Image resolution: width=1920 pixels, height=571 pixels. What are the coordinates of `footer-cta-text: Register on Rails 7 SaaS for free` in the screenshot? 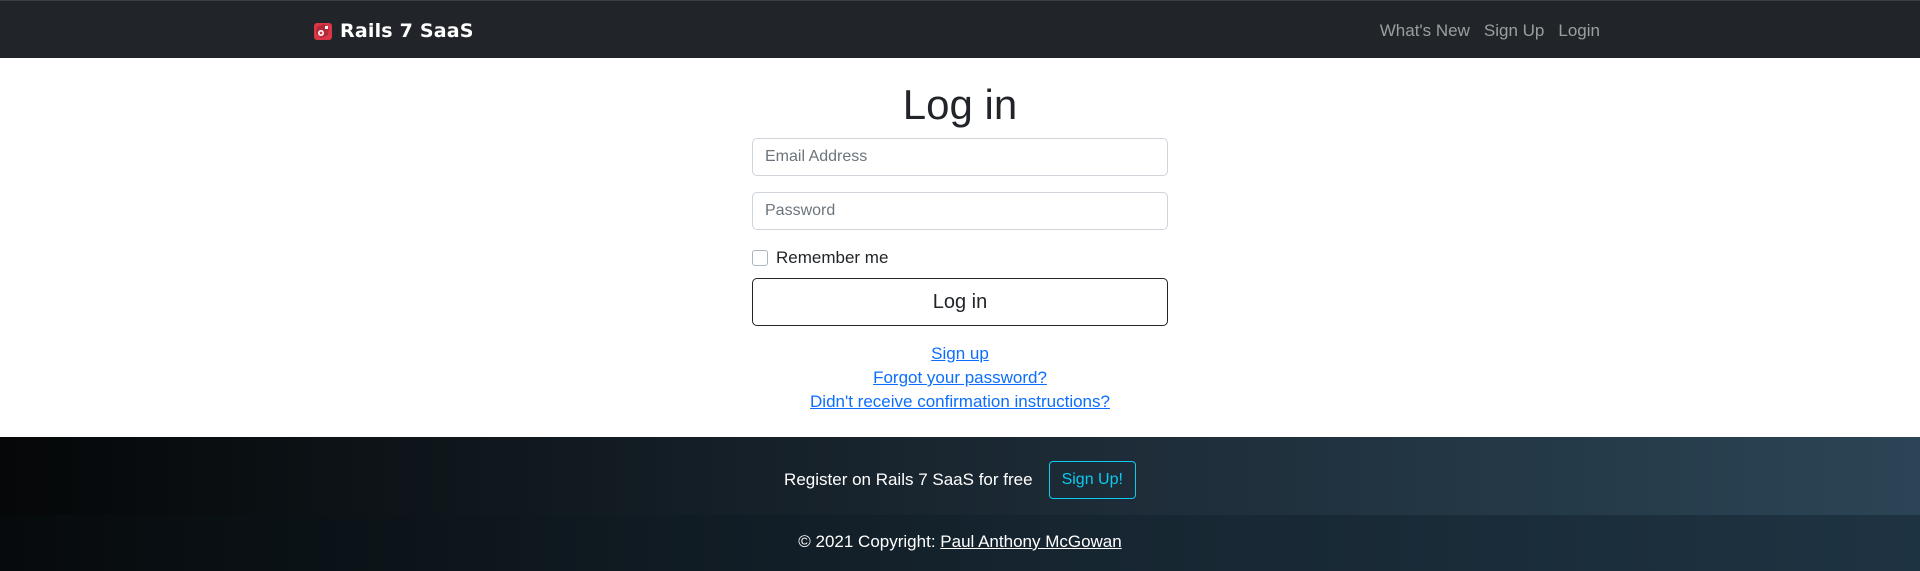 It's located at (908, 479).